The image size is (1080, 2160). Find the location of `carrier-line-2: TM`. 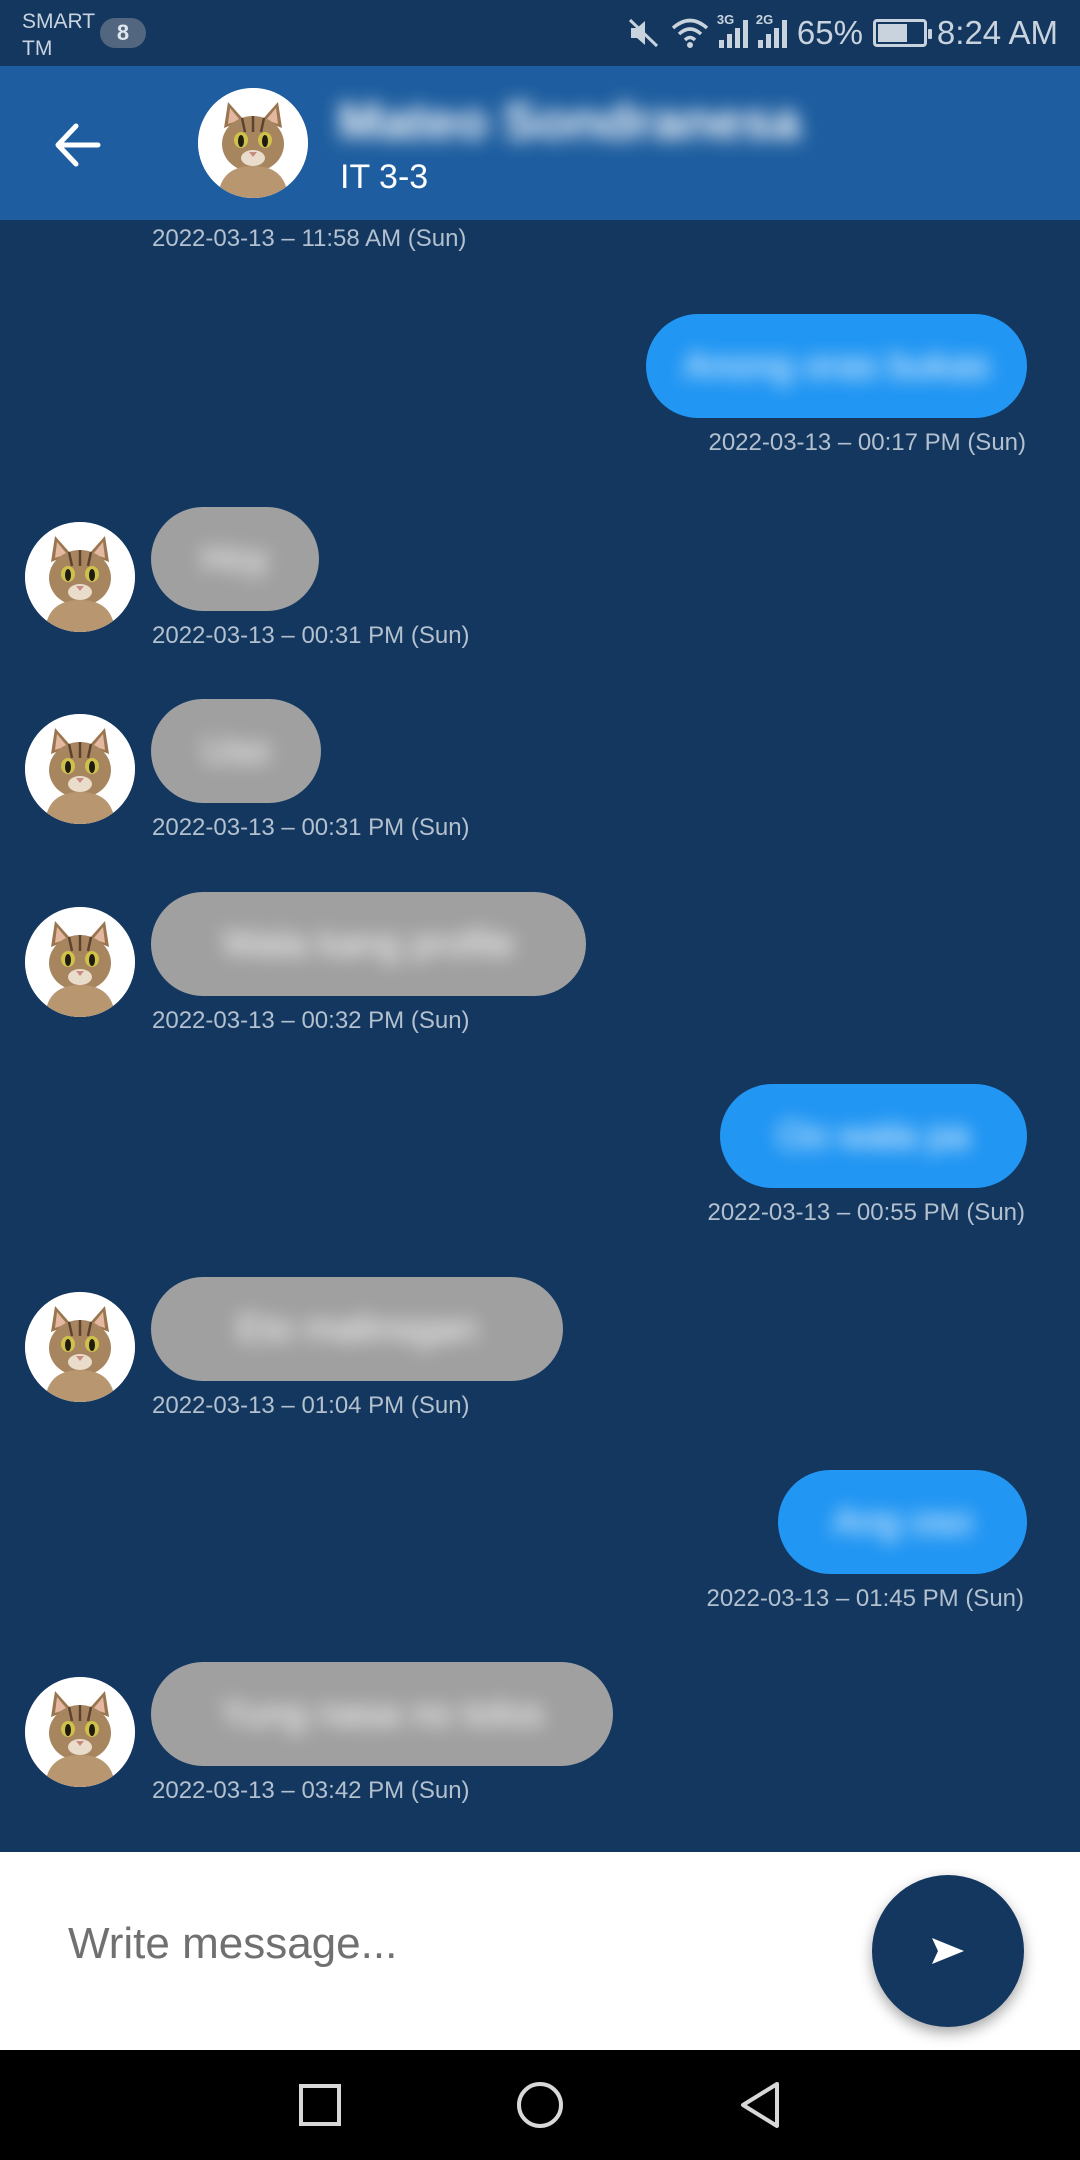

carrier-line-2: TM is located at coordinates (37, 48).